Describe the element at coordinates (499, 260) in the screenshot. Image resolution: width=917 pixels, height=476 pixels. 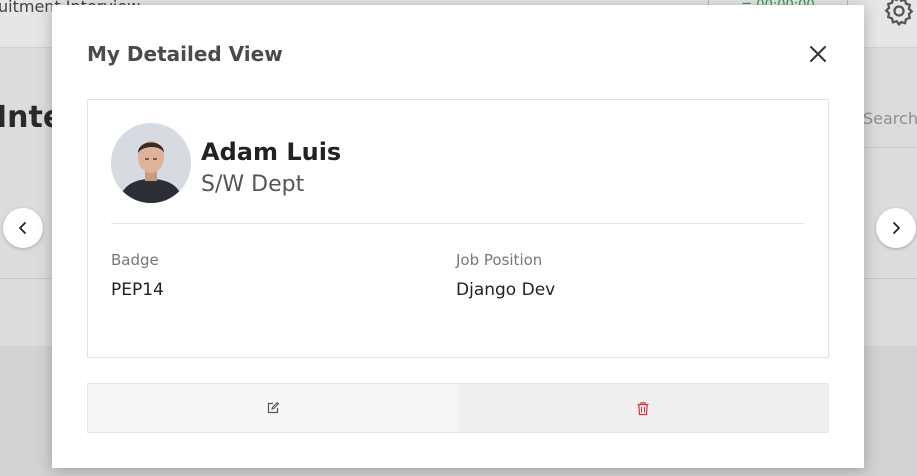
I see `job-position-label: Job Position` at that location.